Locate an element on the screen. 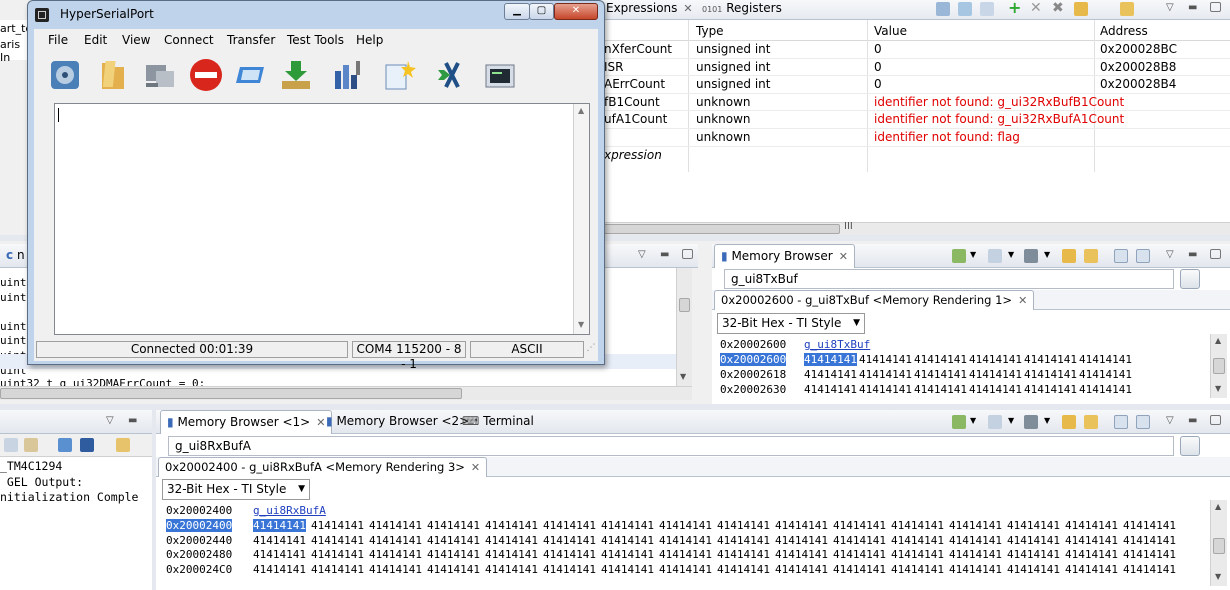  window-titlebar: HyperSerialPort ▁ ▢ ✕ is located at coordinates (316, 15).